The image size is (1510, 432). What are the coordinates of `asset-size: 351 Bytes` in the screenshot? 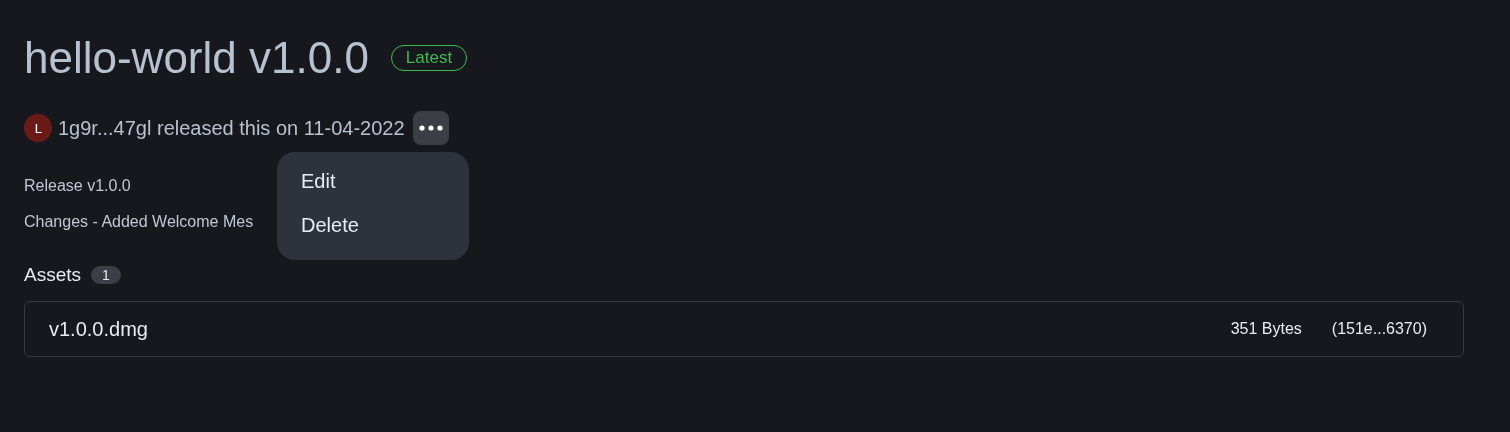 It's located at (1266, 329).